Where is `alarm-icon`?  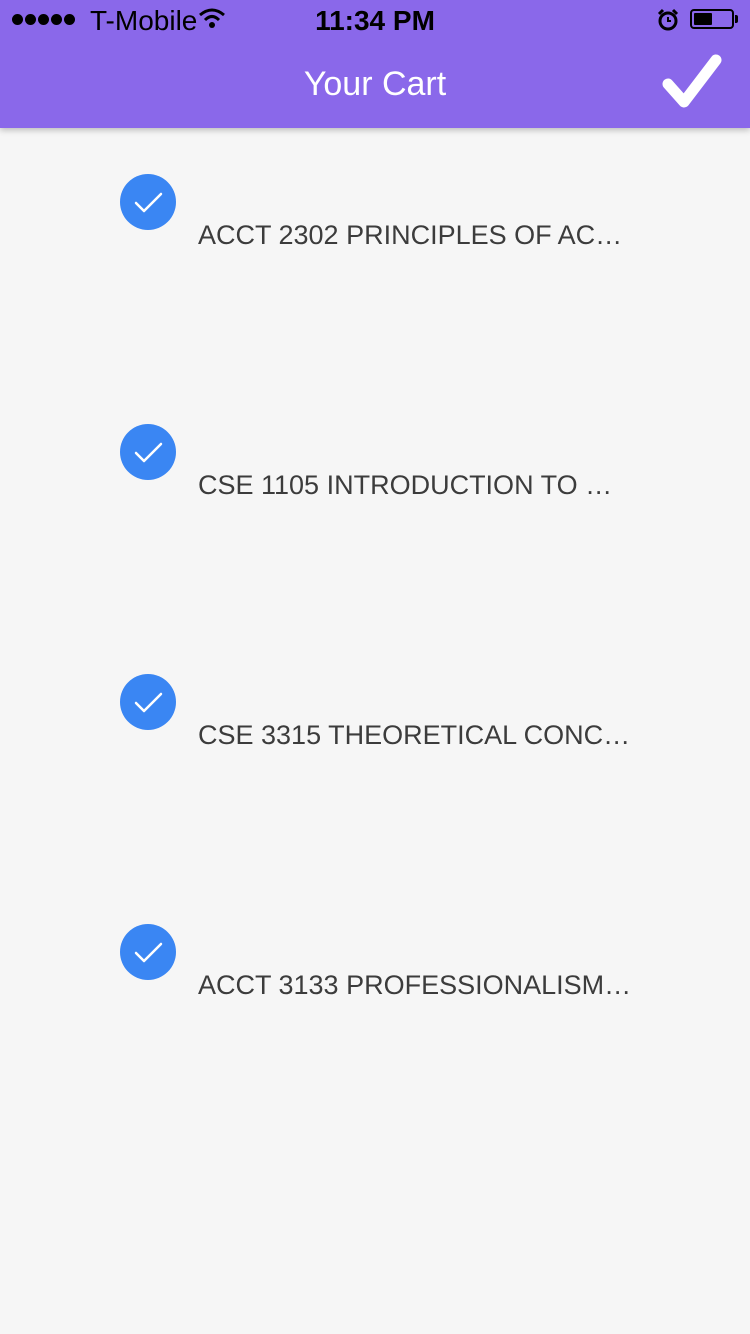 alarm-icon is located at coordinates (668, 19).